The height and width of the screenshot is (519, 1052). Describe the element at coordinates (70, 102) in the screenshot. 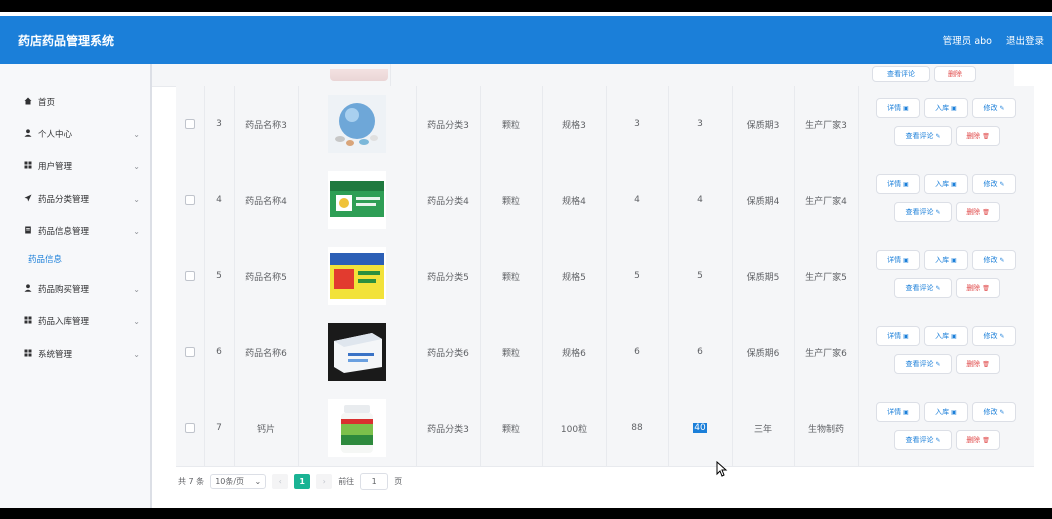

I see `sidebar-item-0: 首页` at that location.